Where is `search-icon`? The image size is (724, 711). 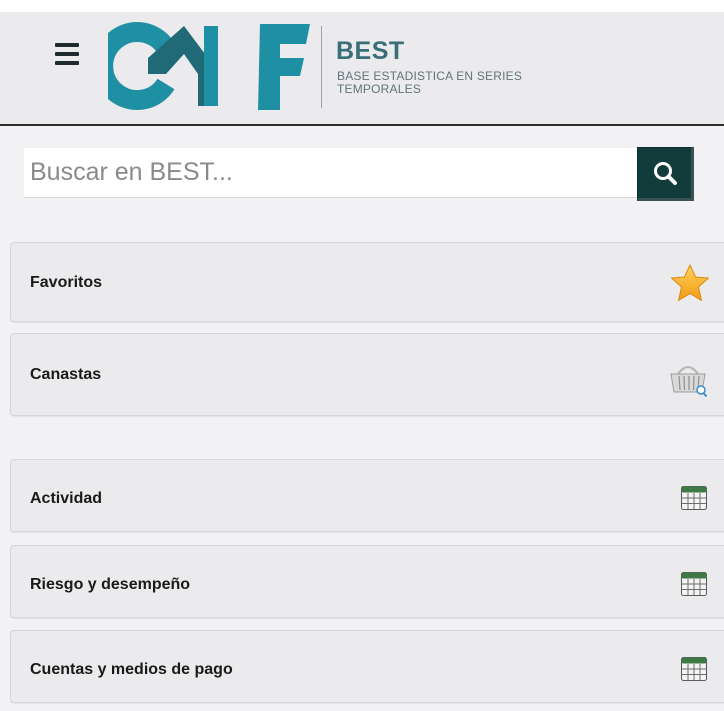 search-icon is located at coordinates (665, 173).